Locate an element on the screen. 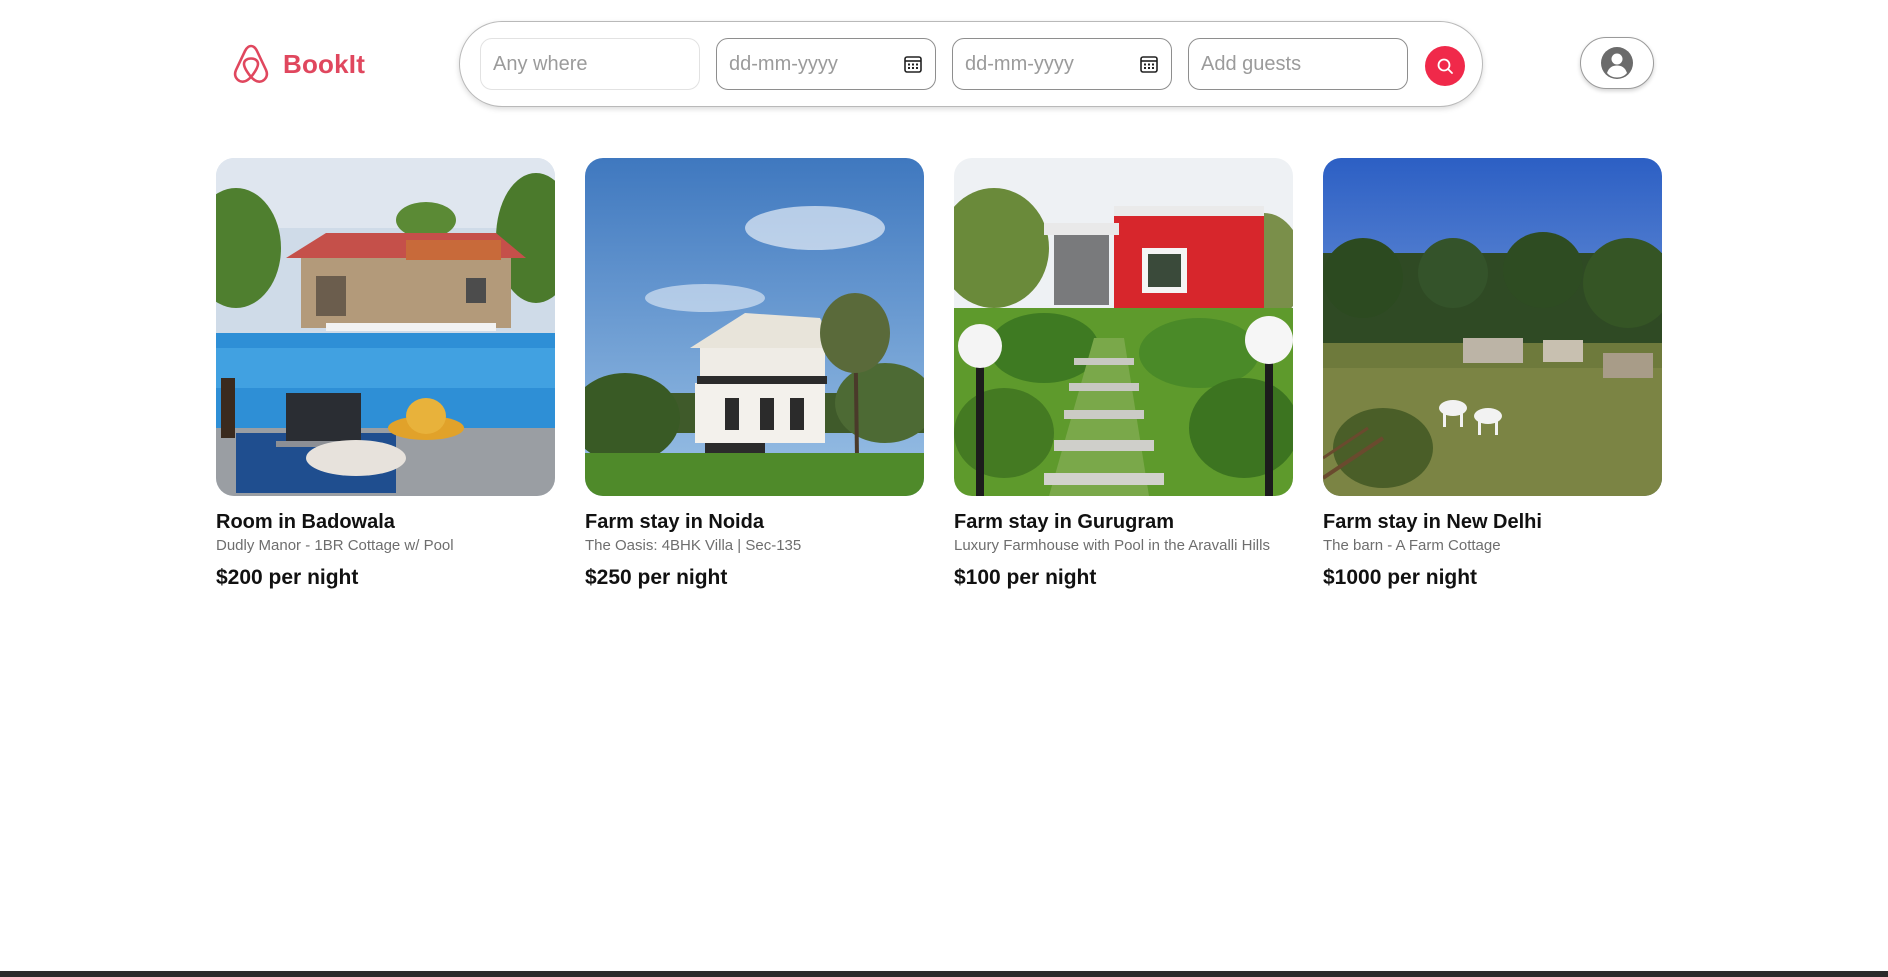 The width and height of the screenshot is (1888, 977). brand-logo-link: BookIt is located at coordinates (298, 64).